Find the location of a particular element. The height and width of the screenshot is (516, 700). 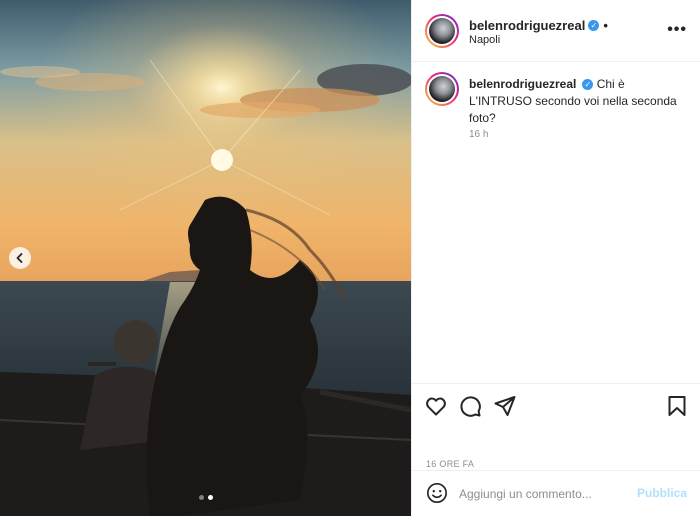

carousel-dot-active is located at coordinates (210, 497).